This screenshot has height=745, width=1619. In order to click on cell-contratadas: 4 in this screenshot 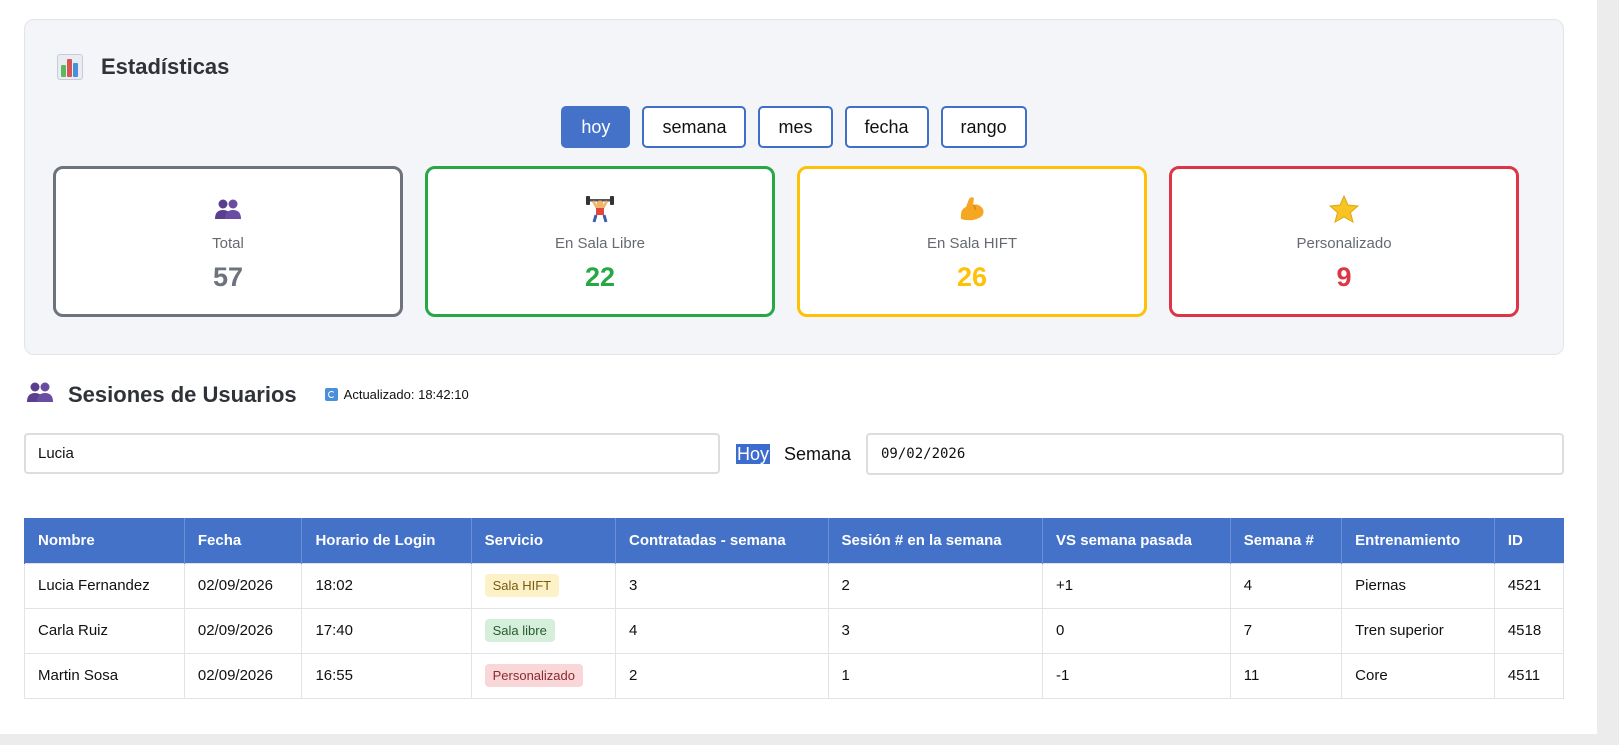, I will do `click(722, 630)`.